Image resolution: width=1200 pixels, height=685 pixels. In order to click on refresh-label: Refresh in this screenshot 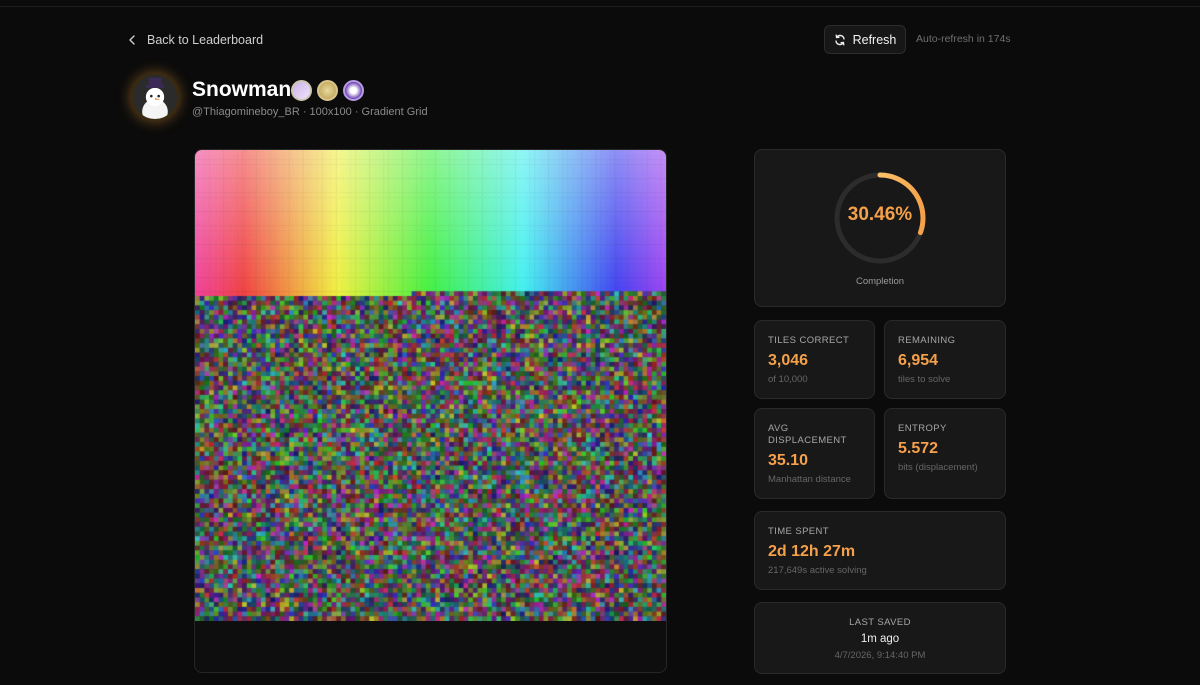, I will do `click(874, 39)`.